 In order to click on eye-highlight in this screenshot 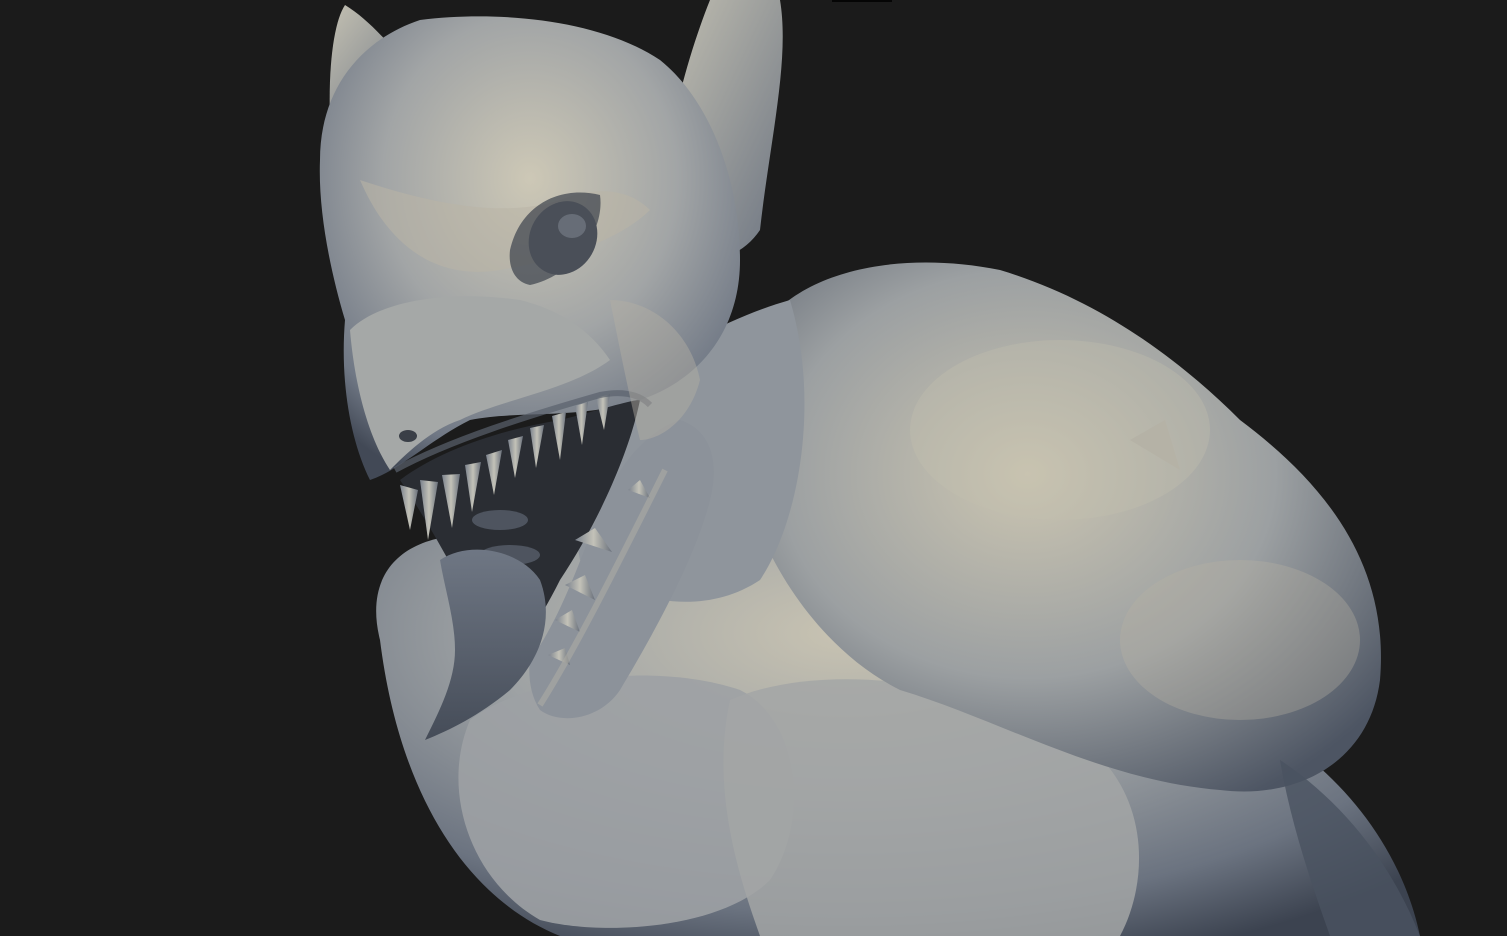, I will do `click(572, 226)`.